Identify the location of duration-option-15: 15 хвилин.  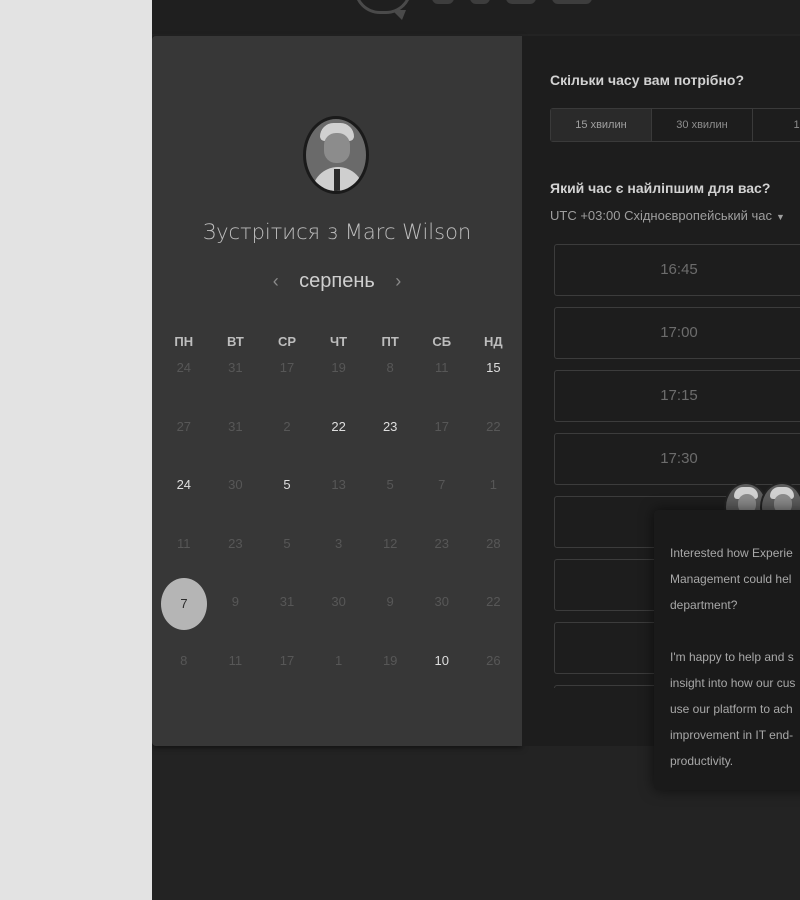
(601, 125).